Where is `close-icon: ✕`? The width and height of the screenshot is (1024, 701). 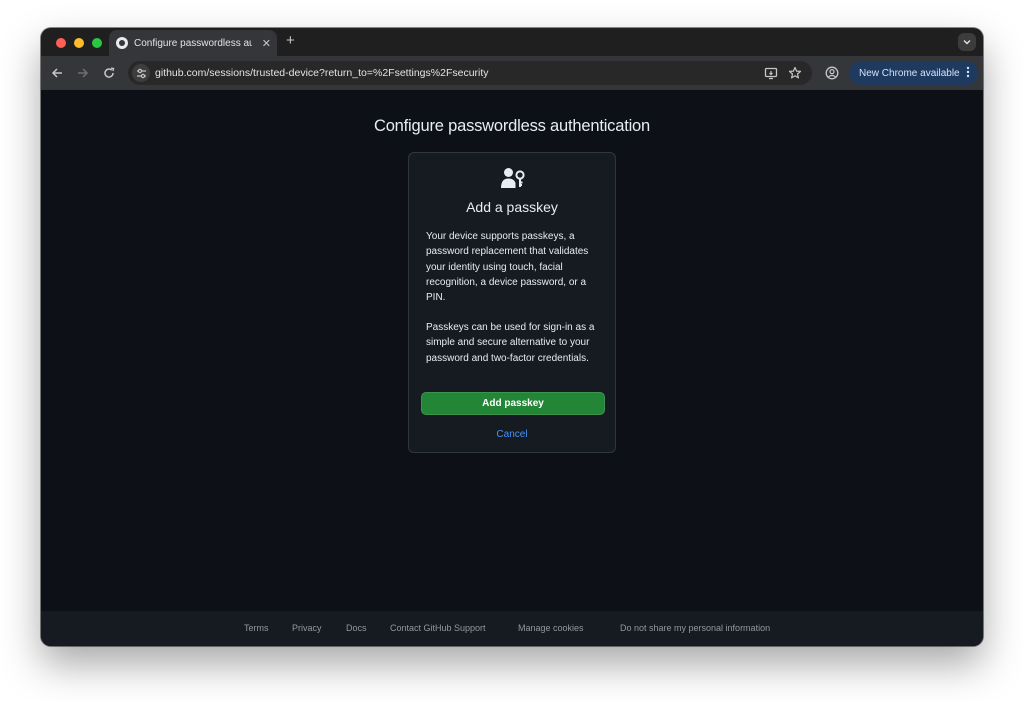
close-icon: ✕ is located at coordinates (266, 43).